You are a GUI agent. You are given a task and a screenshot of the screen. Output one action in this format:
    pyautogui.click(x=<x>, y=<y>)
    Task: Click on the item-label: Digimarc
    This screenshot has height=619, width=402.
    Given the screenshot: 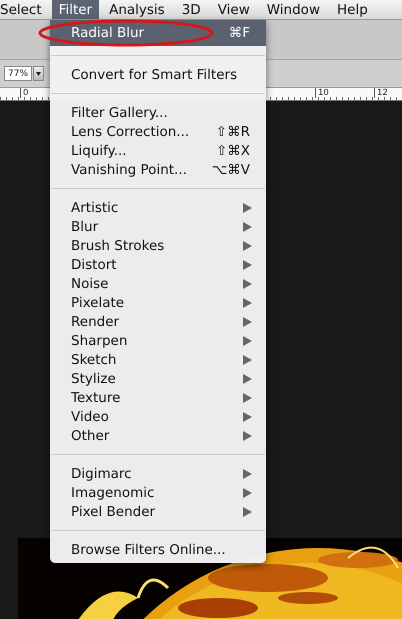 What is the action you would take?
    pyautogui.click(x=102, y=474)
    